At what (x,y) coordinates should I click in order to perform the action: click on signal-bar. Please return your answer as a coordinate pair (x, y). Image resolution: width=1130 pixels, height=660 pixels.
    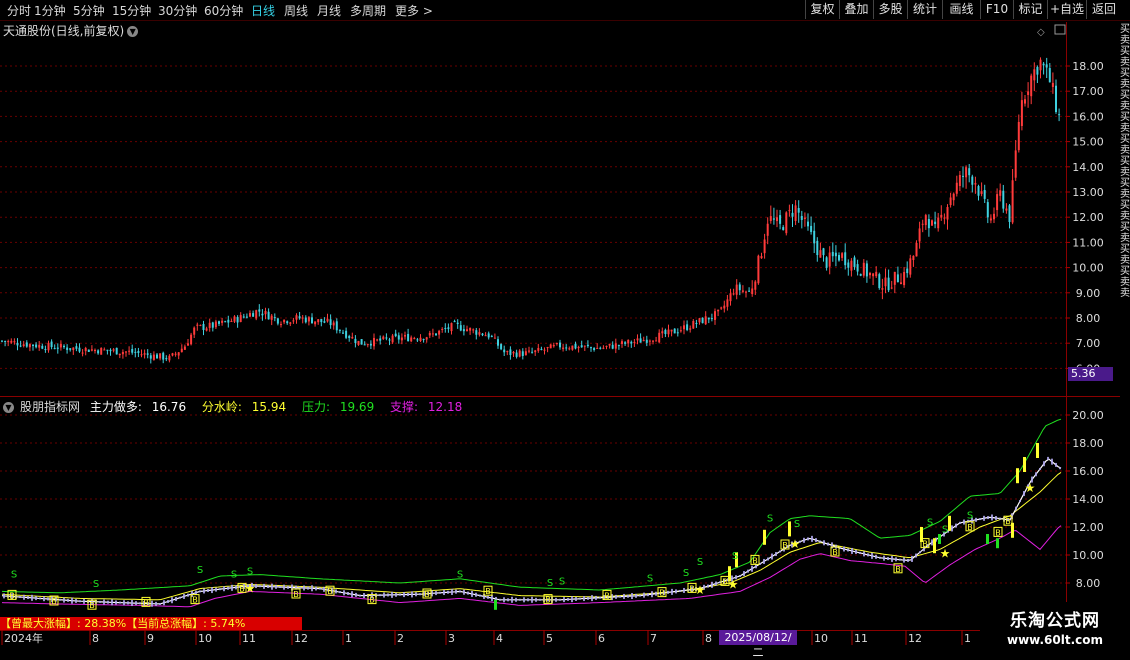
    Looking at the image, I should click on (997, 543).